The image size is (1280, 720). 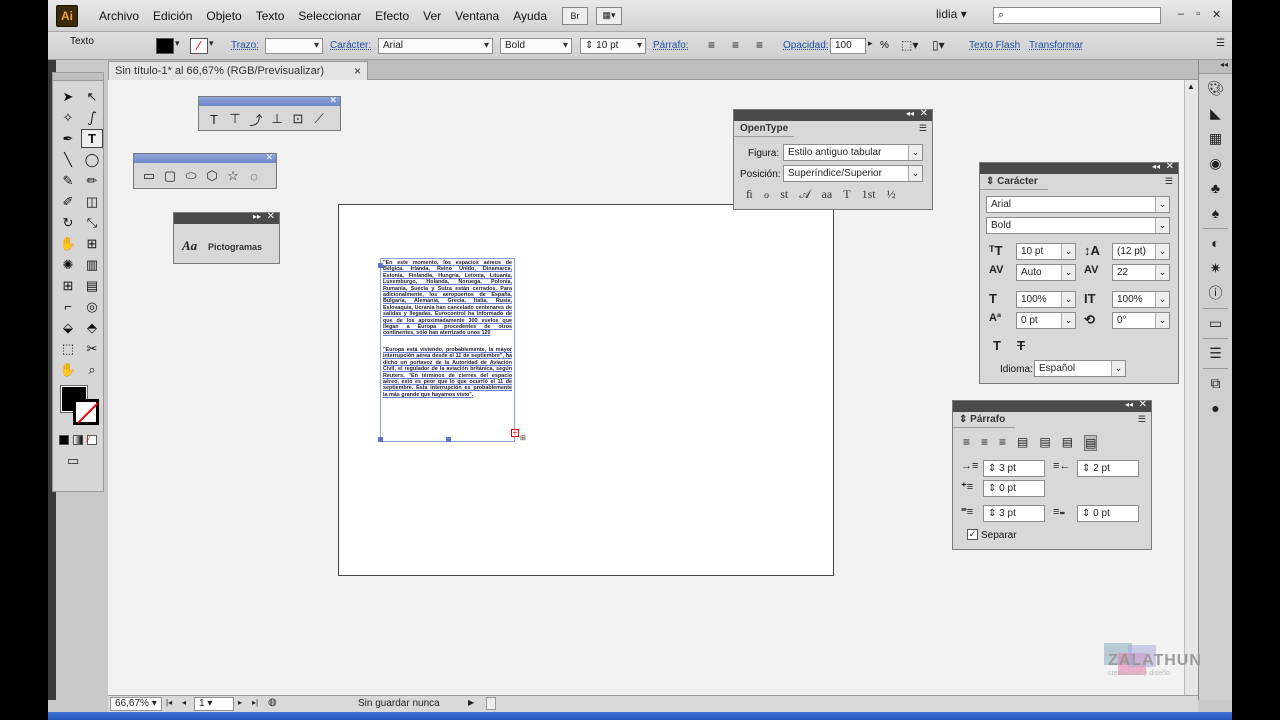 What do you see at coordinates (68, 285) in the screenshot?
I see `mesh-tool-icon: ⊞` at bounding box center [68, 285].